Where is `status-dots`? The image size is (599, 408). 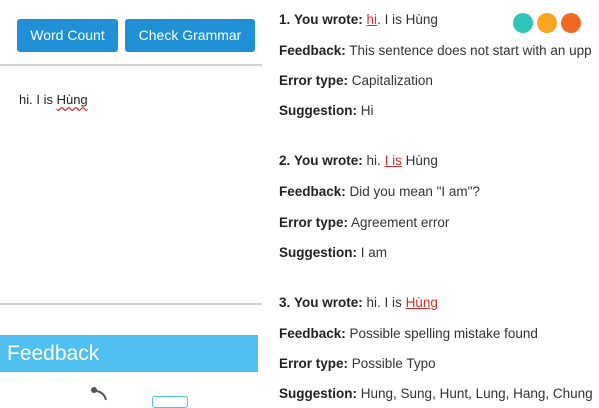 status-dots is located at coordinates (547, 23).